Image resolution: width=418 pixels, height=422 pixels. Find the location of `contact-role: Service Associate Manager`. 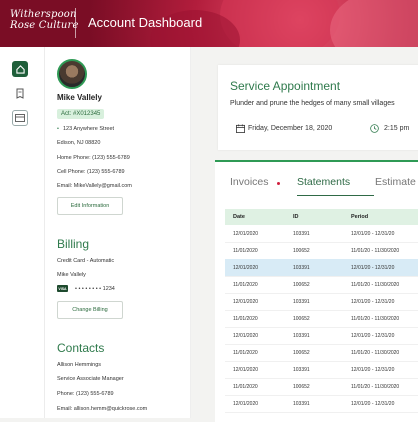

contact-role: Service Associate Manager is located at coordinates (90, 379).